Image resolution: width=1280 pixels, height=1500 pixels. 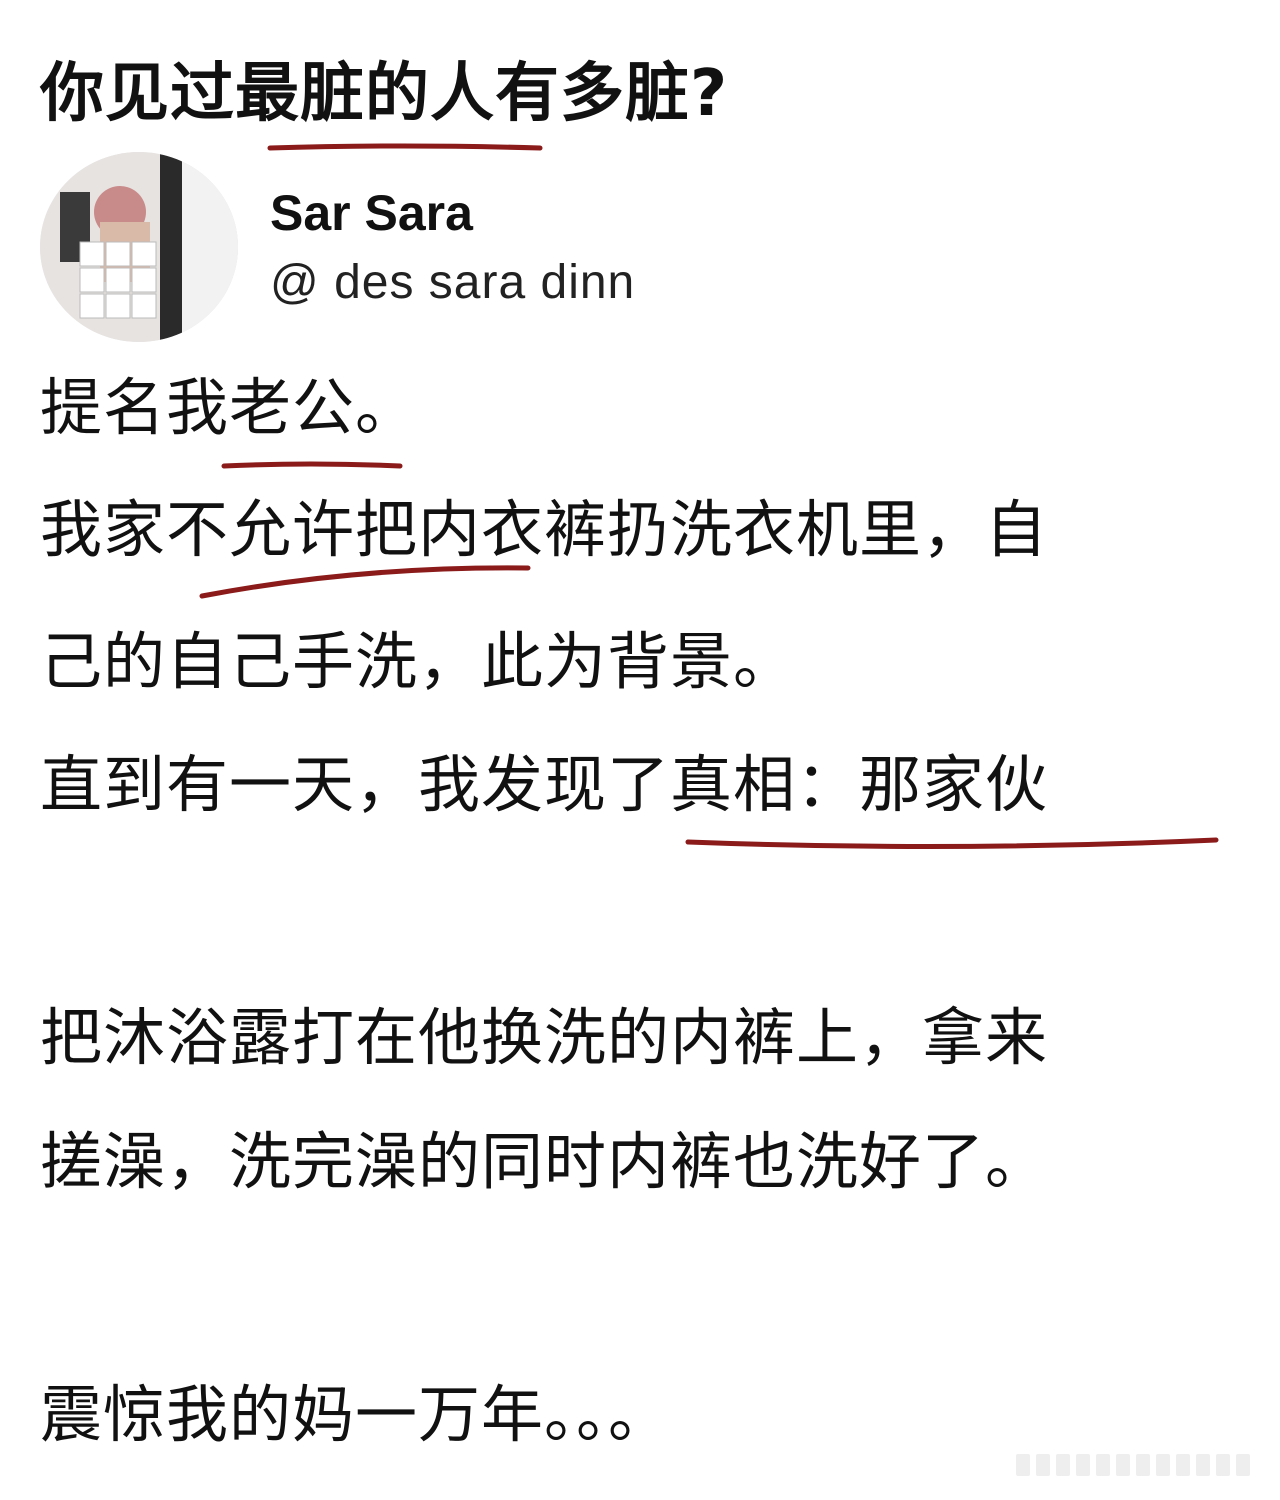 I want to click on question-title: 你见过最脏的人有多脏?, so click(x=384, y=94).